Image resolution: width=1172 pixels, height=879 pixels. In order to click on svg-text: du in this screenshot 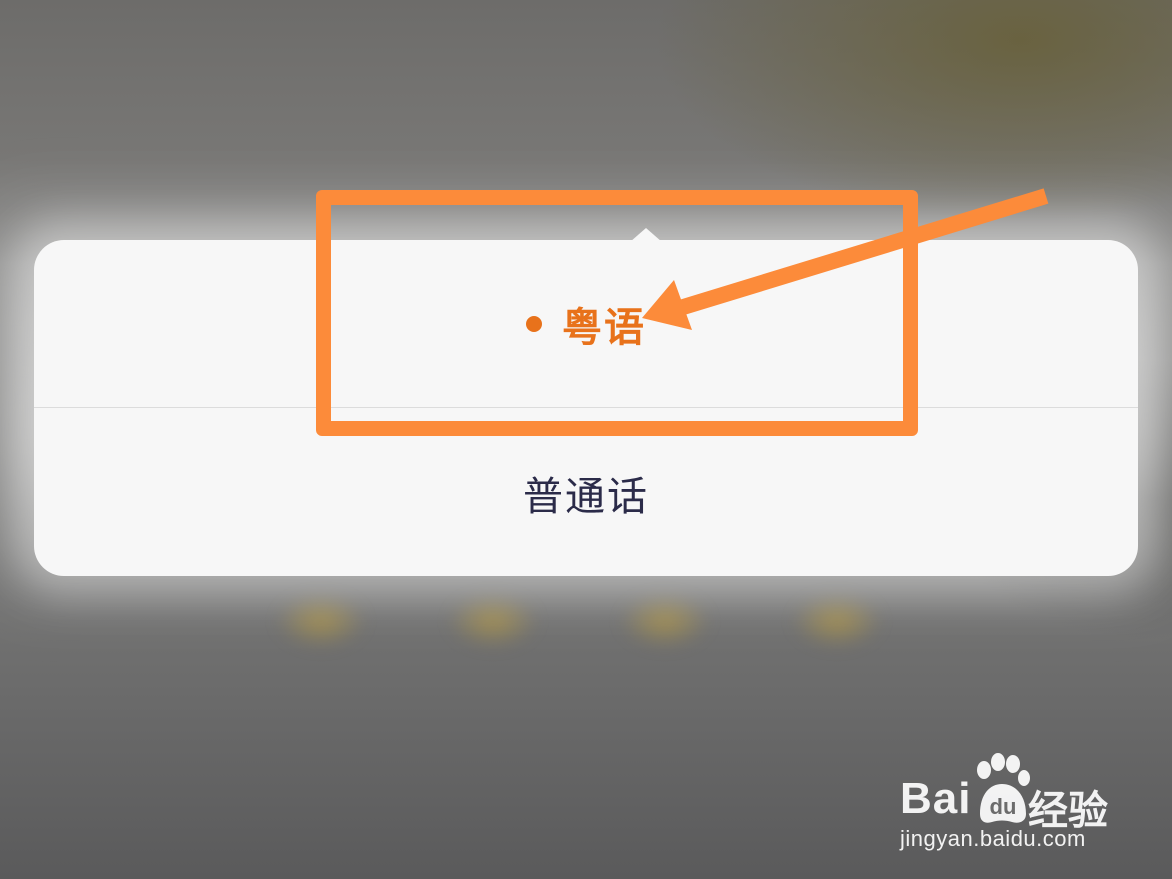, I will do `click(1003, 806)`.